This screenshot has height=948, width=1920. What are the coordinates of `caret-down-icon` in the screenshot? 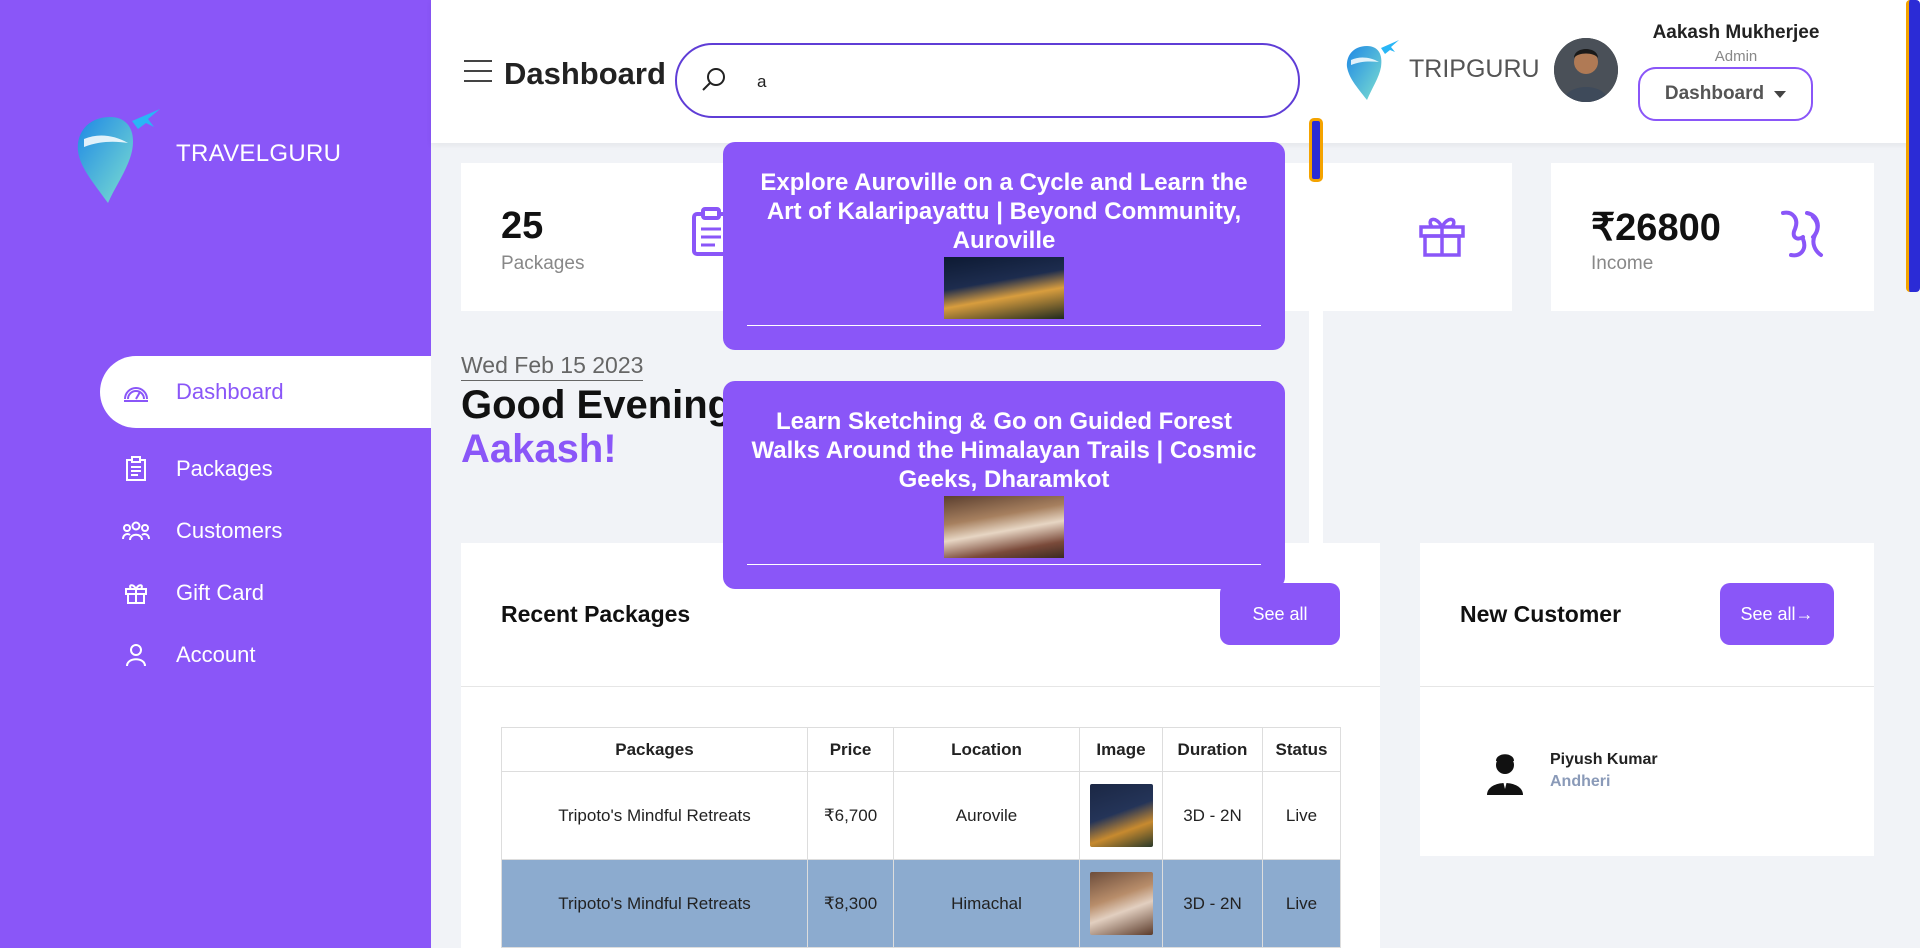 It's located at (1780, 94).